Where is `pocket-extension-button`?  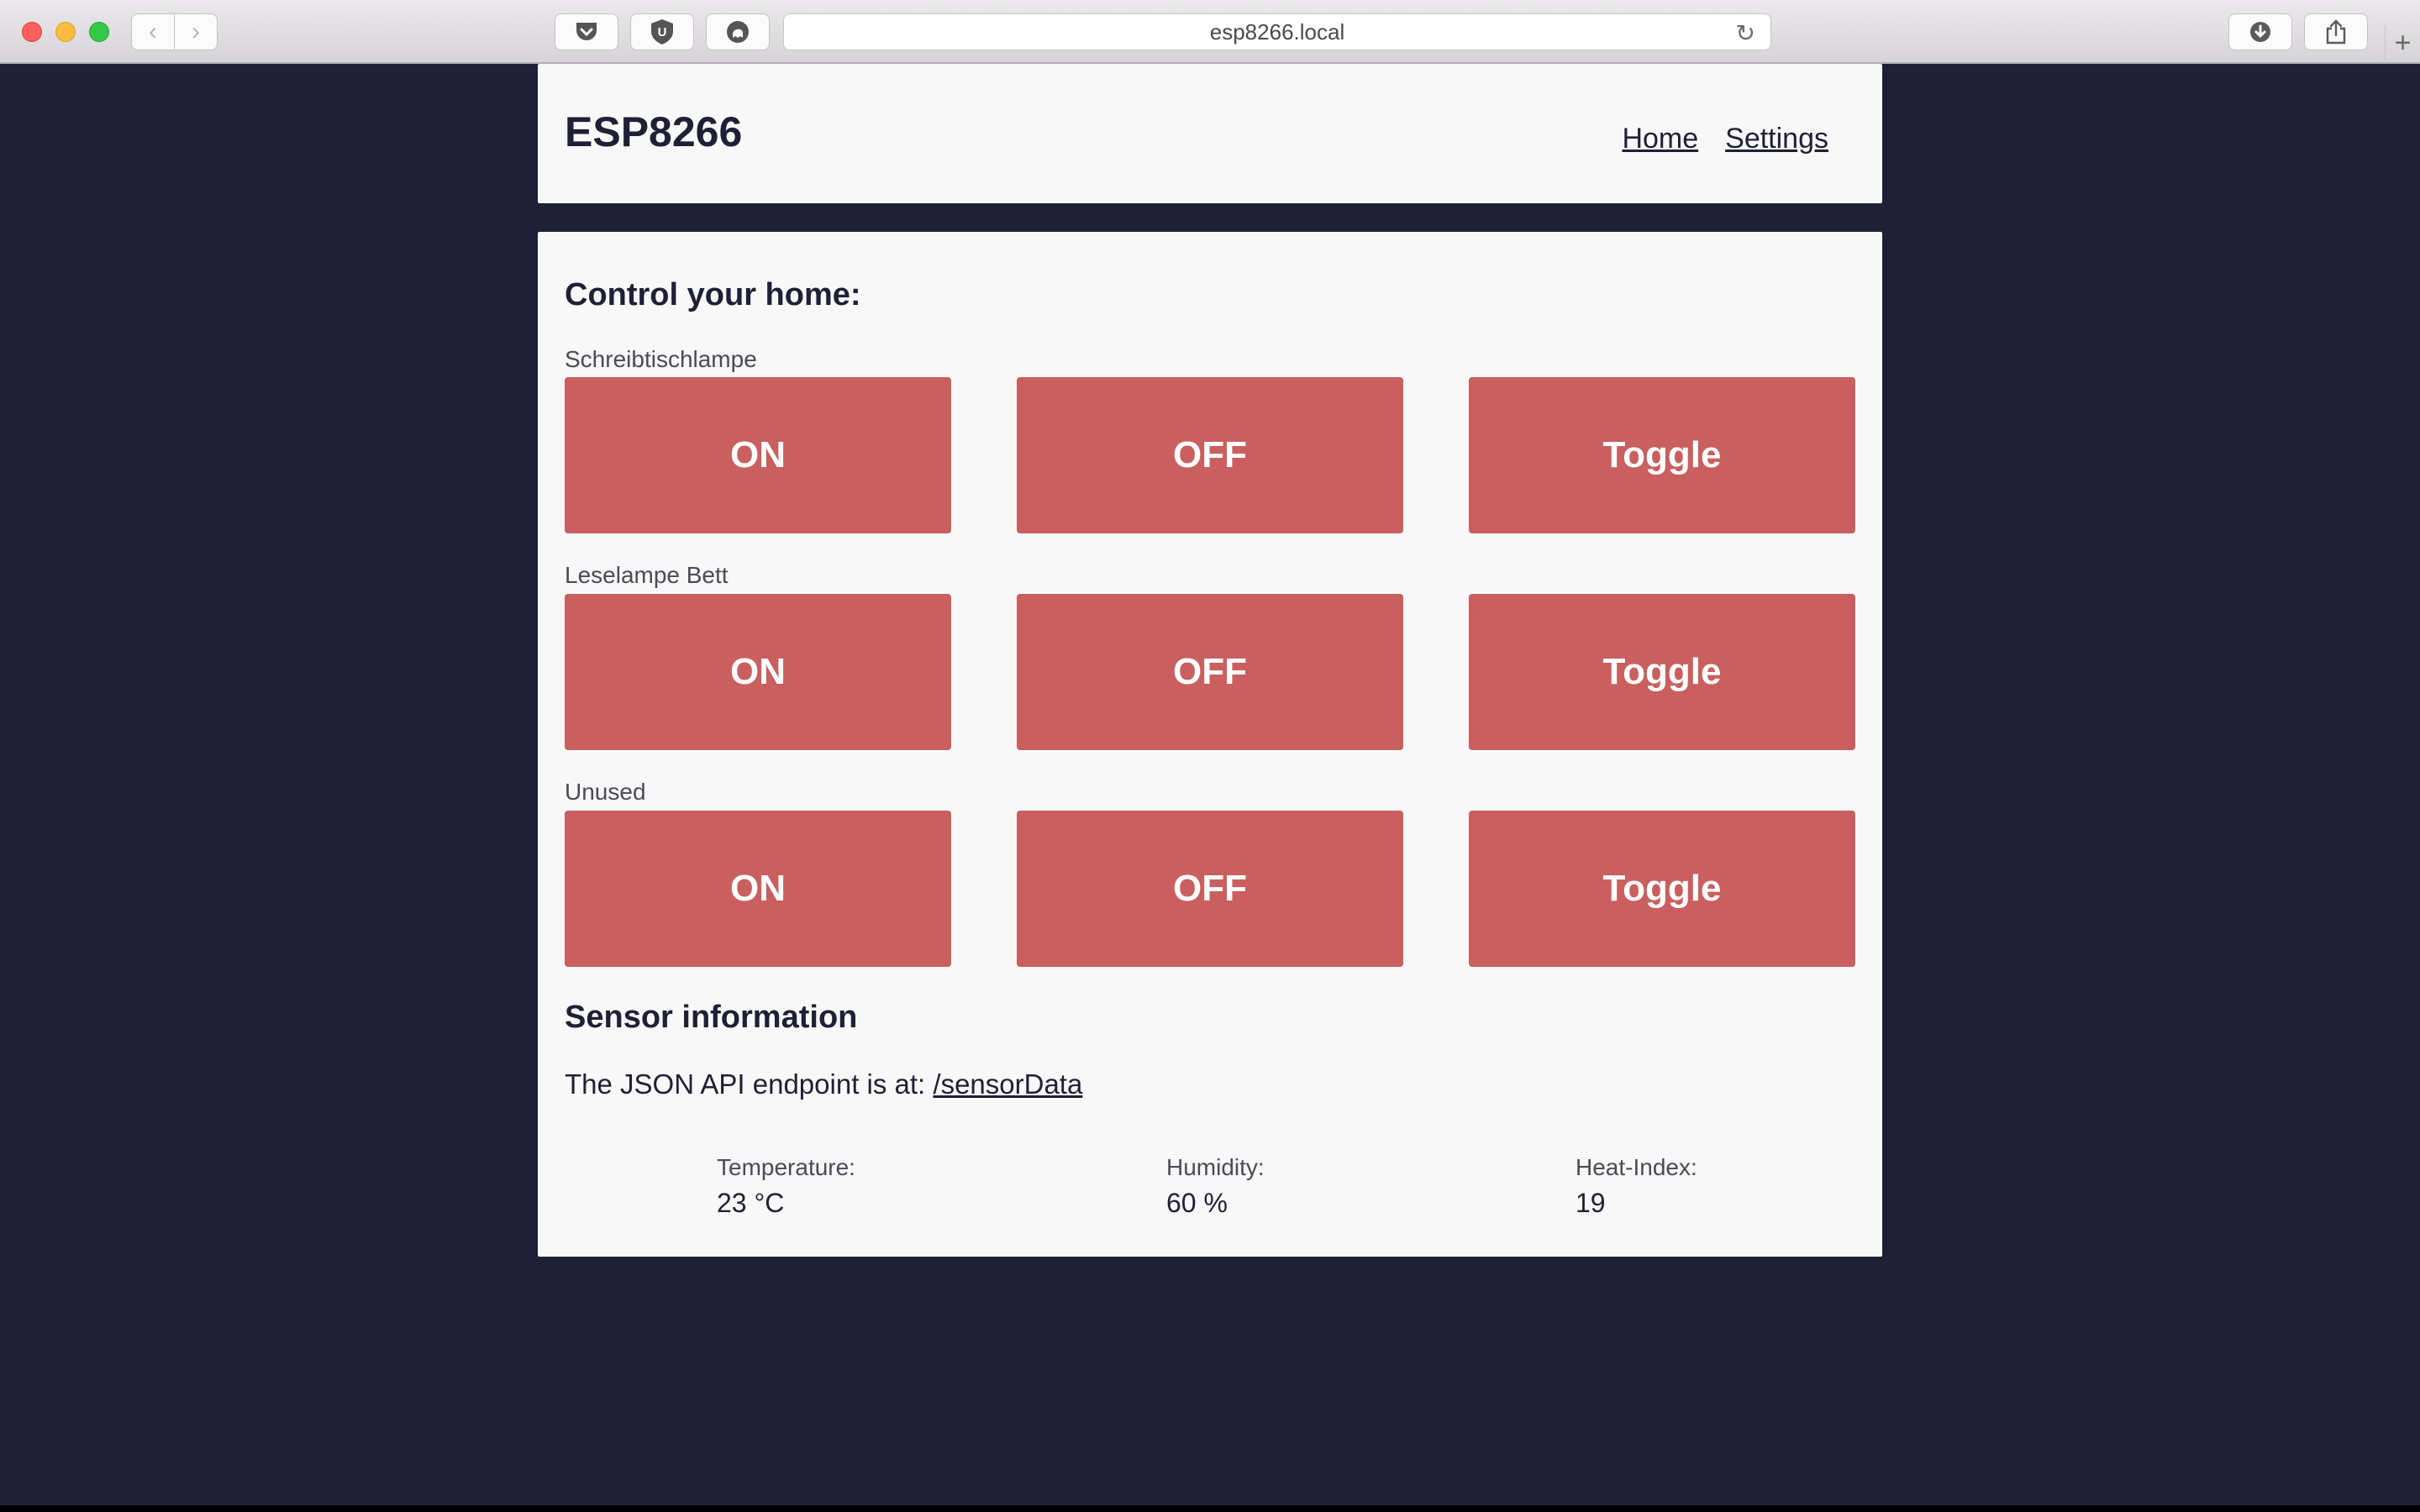 pocket-extension-button is located at coordinates (586, 31).